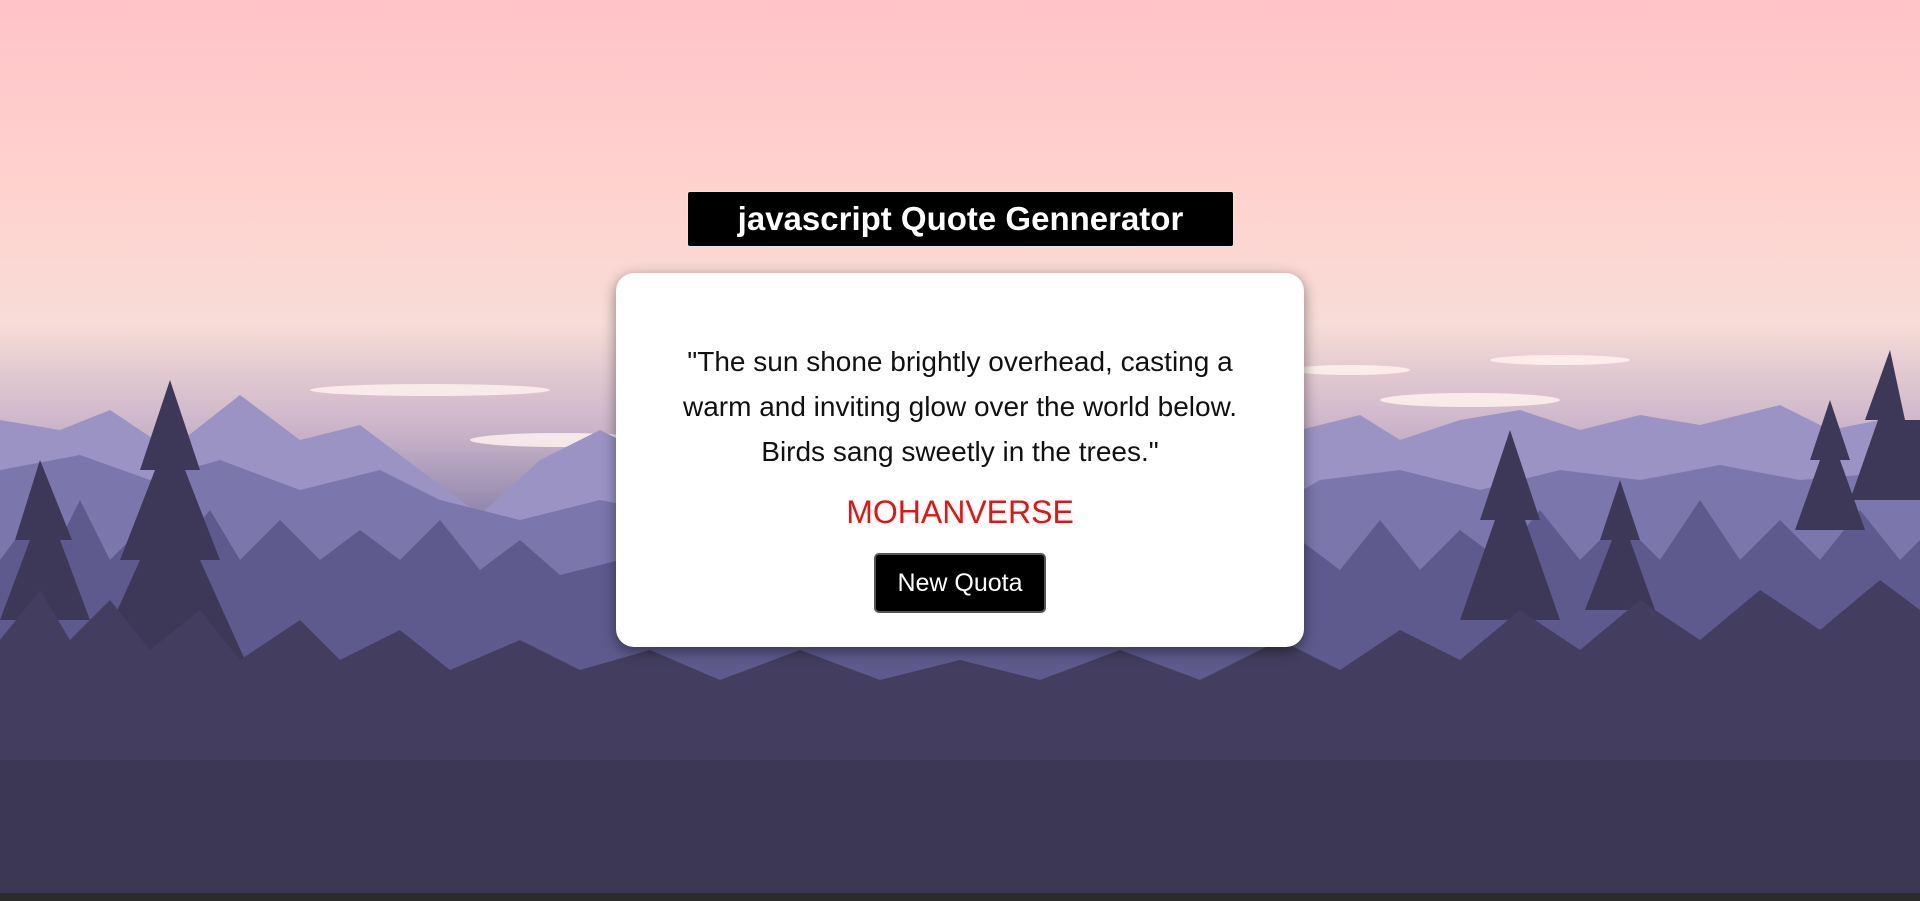 The image size is (1920, 901). What do you see at coordinates (960, 219) in the screenshot?
I see `page-title: javascript Quote Gennerator` at bounding box center [960, 219].